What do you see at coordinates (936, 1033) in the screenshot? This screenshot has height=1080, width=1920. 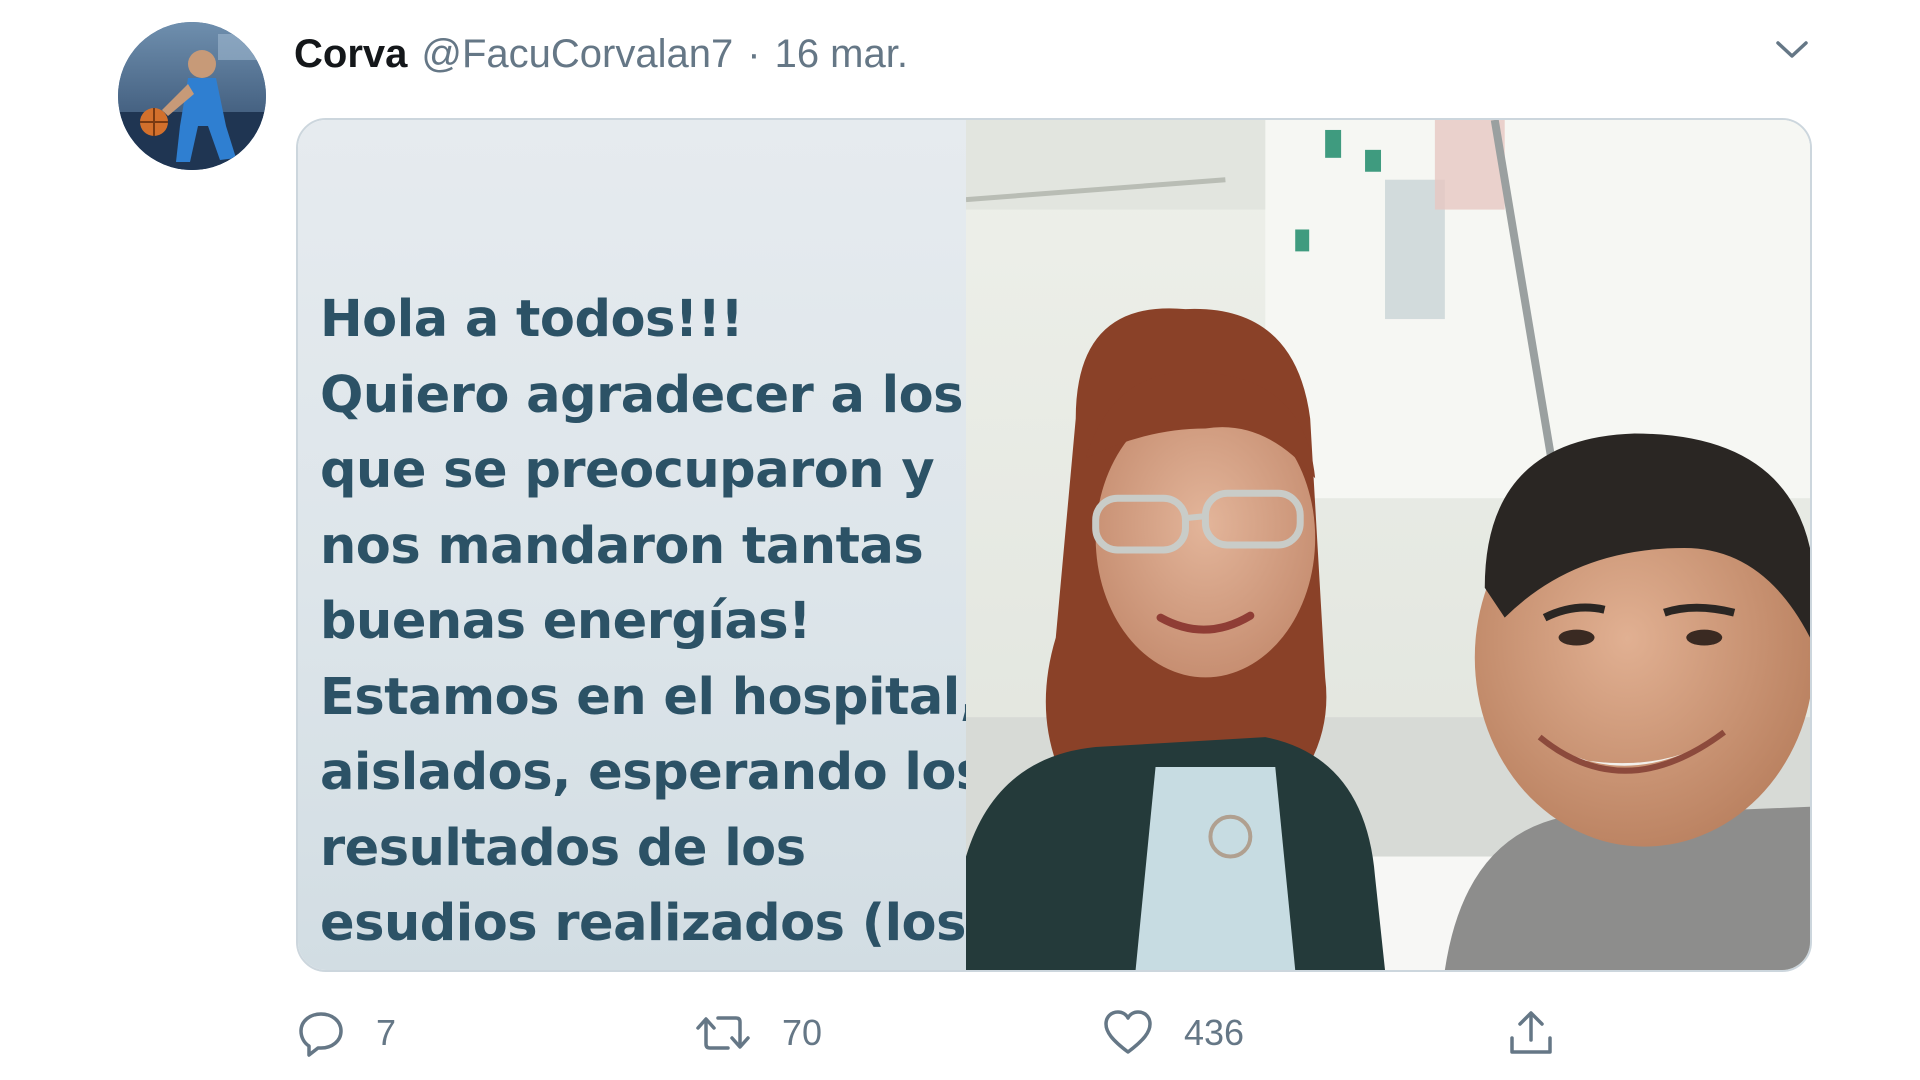 I see `tweet-actions: 7 70 436` at bounding box center [936, 1033].